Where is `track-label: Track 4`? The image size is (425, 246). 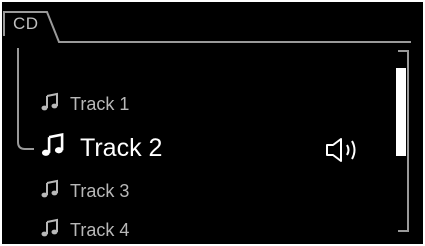
track-label: Track 4 is located at coordinates (100, 230).